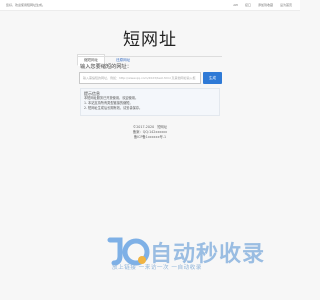 The image size is (320, 300). Describe the element at coordinates (248, 5) in the screenshot. I see `interface-link: 接口` at that location.